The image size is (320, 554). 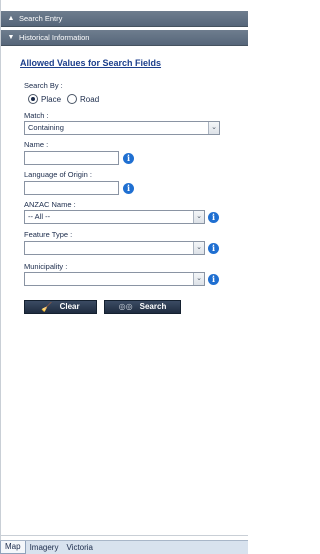 I want to click on name-label: Name :, so click(x=36, y=144).